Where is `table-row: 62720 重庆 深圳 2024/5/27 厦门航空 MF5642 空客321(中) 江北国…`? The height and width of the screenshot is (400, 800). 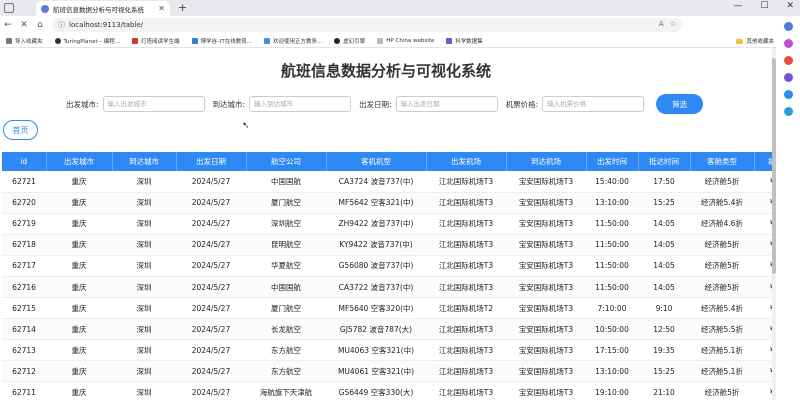 table-row: 62720 重庆 深圳 2024/5/27 厦门航空 MF5642 空客321(中) 江北国… is located at coordinates (387, 203).